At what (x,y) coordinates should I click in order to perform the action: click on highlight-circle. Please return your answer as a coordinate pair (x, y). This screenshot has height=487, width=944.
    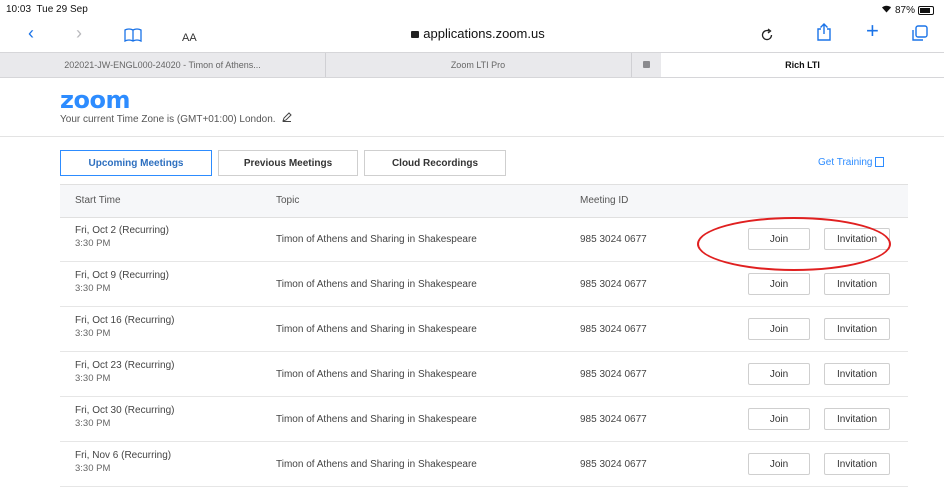
    Looking at the image, I should click on (794, 244).